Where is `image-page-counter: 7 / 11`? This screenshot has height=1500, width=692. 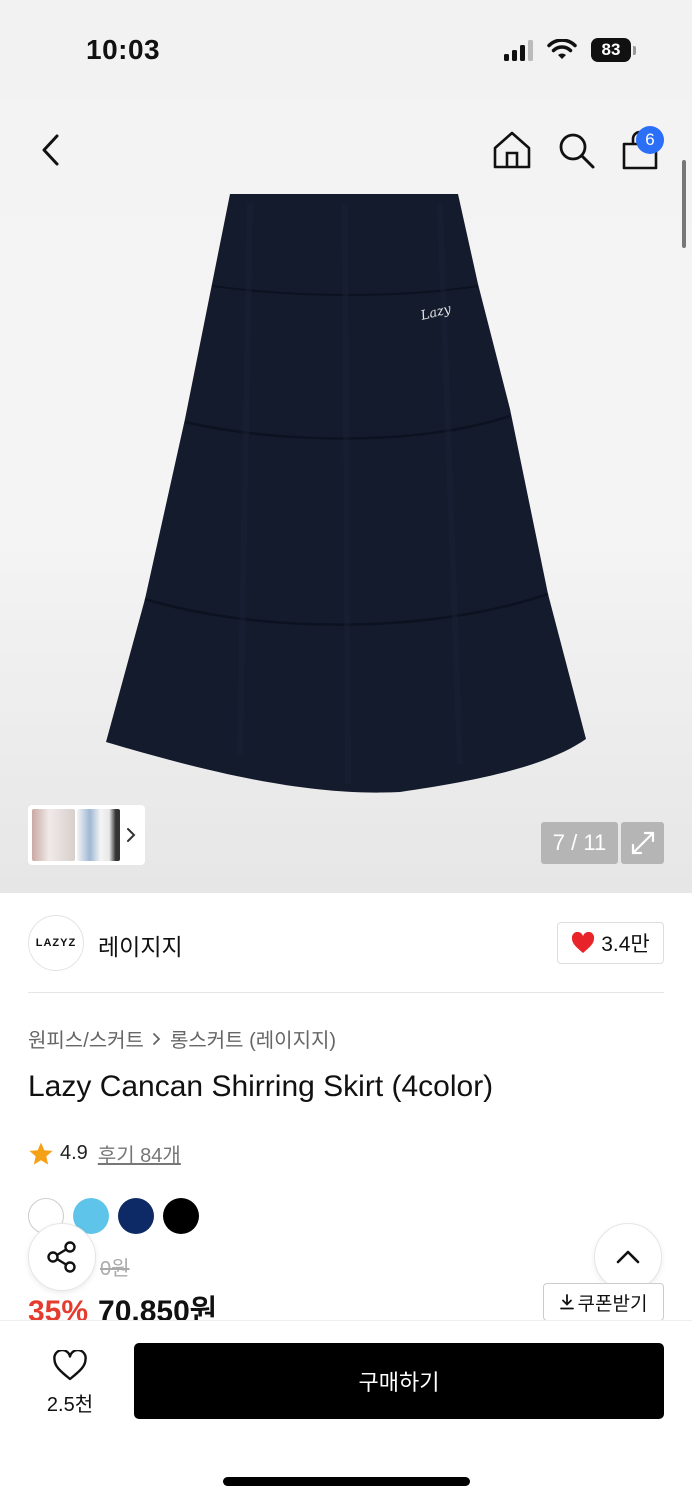
image-page-counter: 7 / 11 is located at coordinates (579, 843).